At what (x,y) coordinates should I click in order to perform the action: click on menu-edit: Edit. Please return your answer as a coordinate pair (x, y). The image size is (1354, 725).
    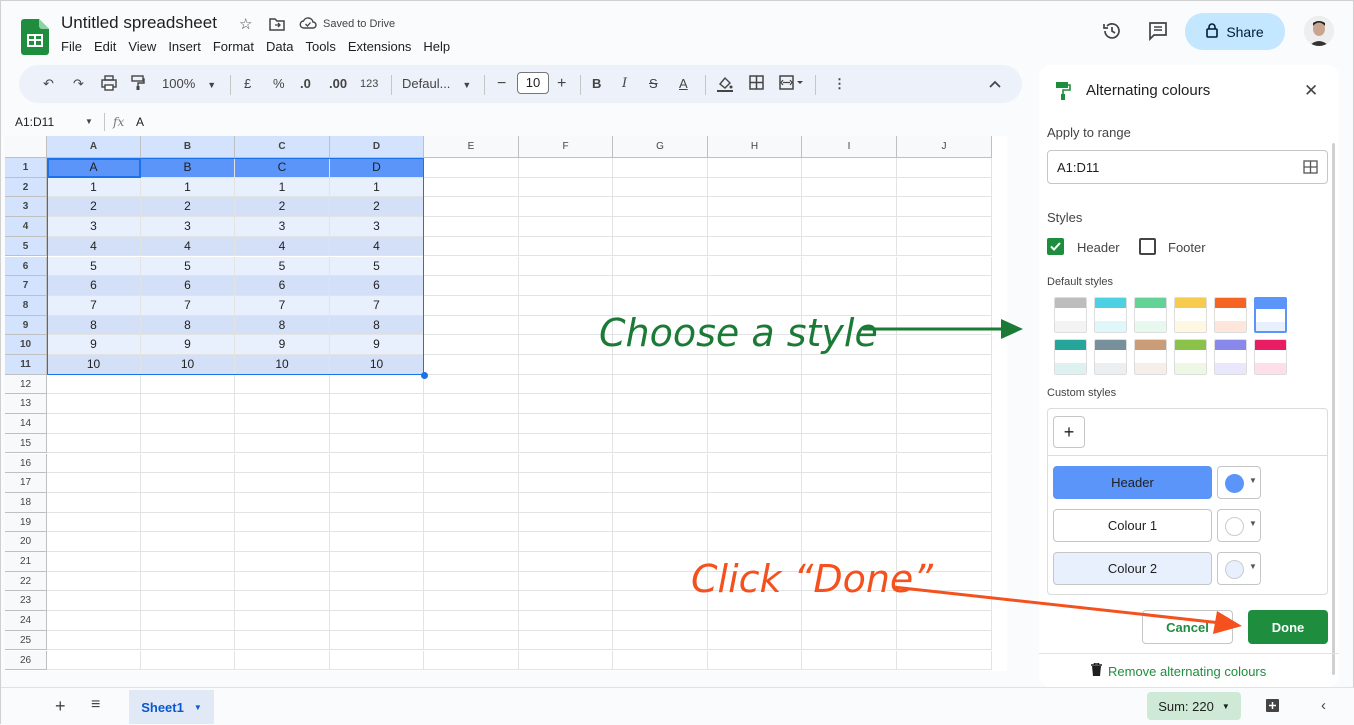
    Looking at the image, I should click on (108, 46).